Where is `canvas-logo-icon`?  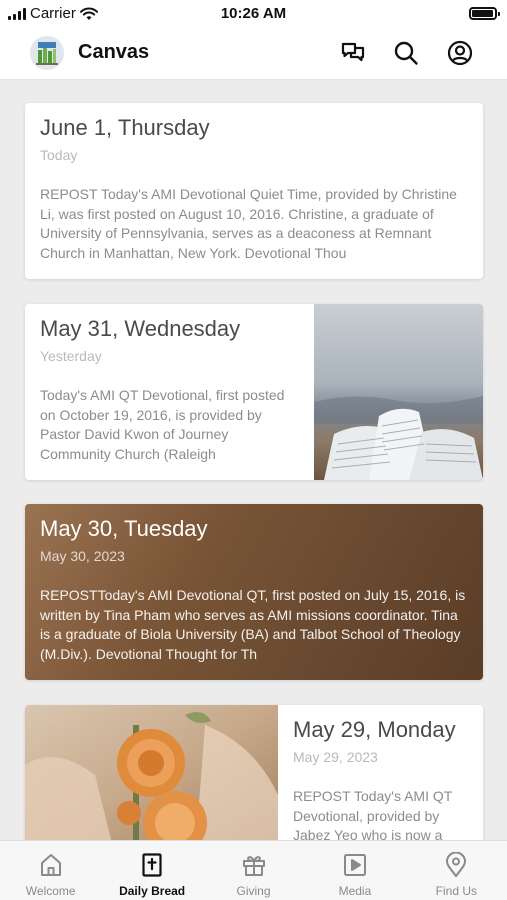 canvas-logo-icon is located at coordinates (47, 53).